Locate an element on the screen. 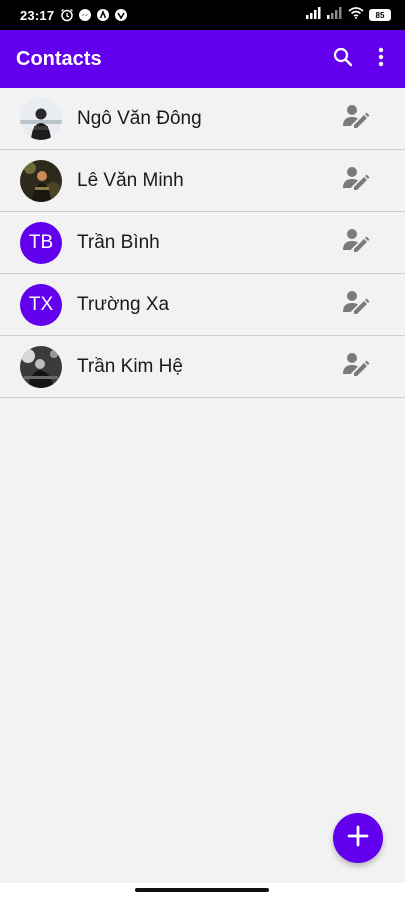 The height and width of the screenshot is (900, 405). alarm-icon is located at coordinates (67, 15).